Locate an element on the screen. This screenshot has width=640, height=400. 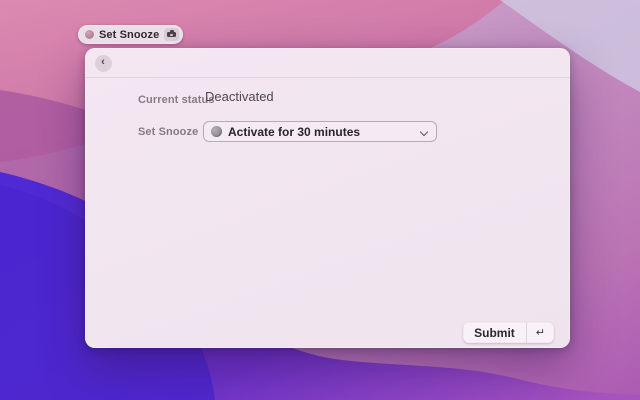
submit-label: Submit is located at coordinates (494, 332).